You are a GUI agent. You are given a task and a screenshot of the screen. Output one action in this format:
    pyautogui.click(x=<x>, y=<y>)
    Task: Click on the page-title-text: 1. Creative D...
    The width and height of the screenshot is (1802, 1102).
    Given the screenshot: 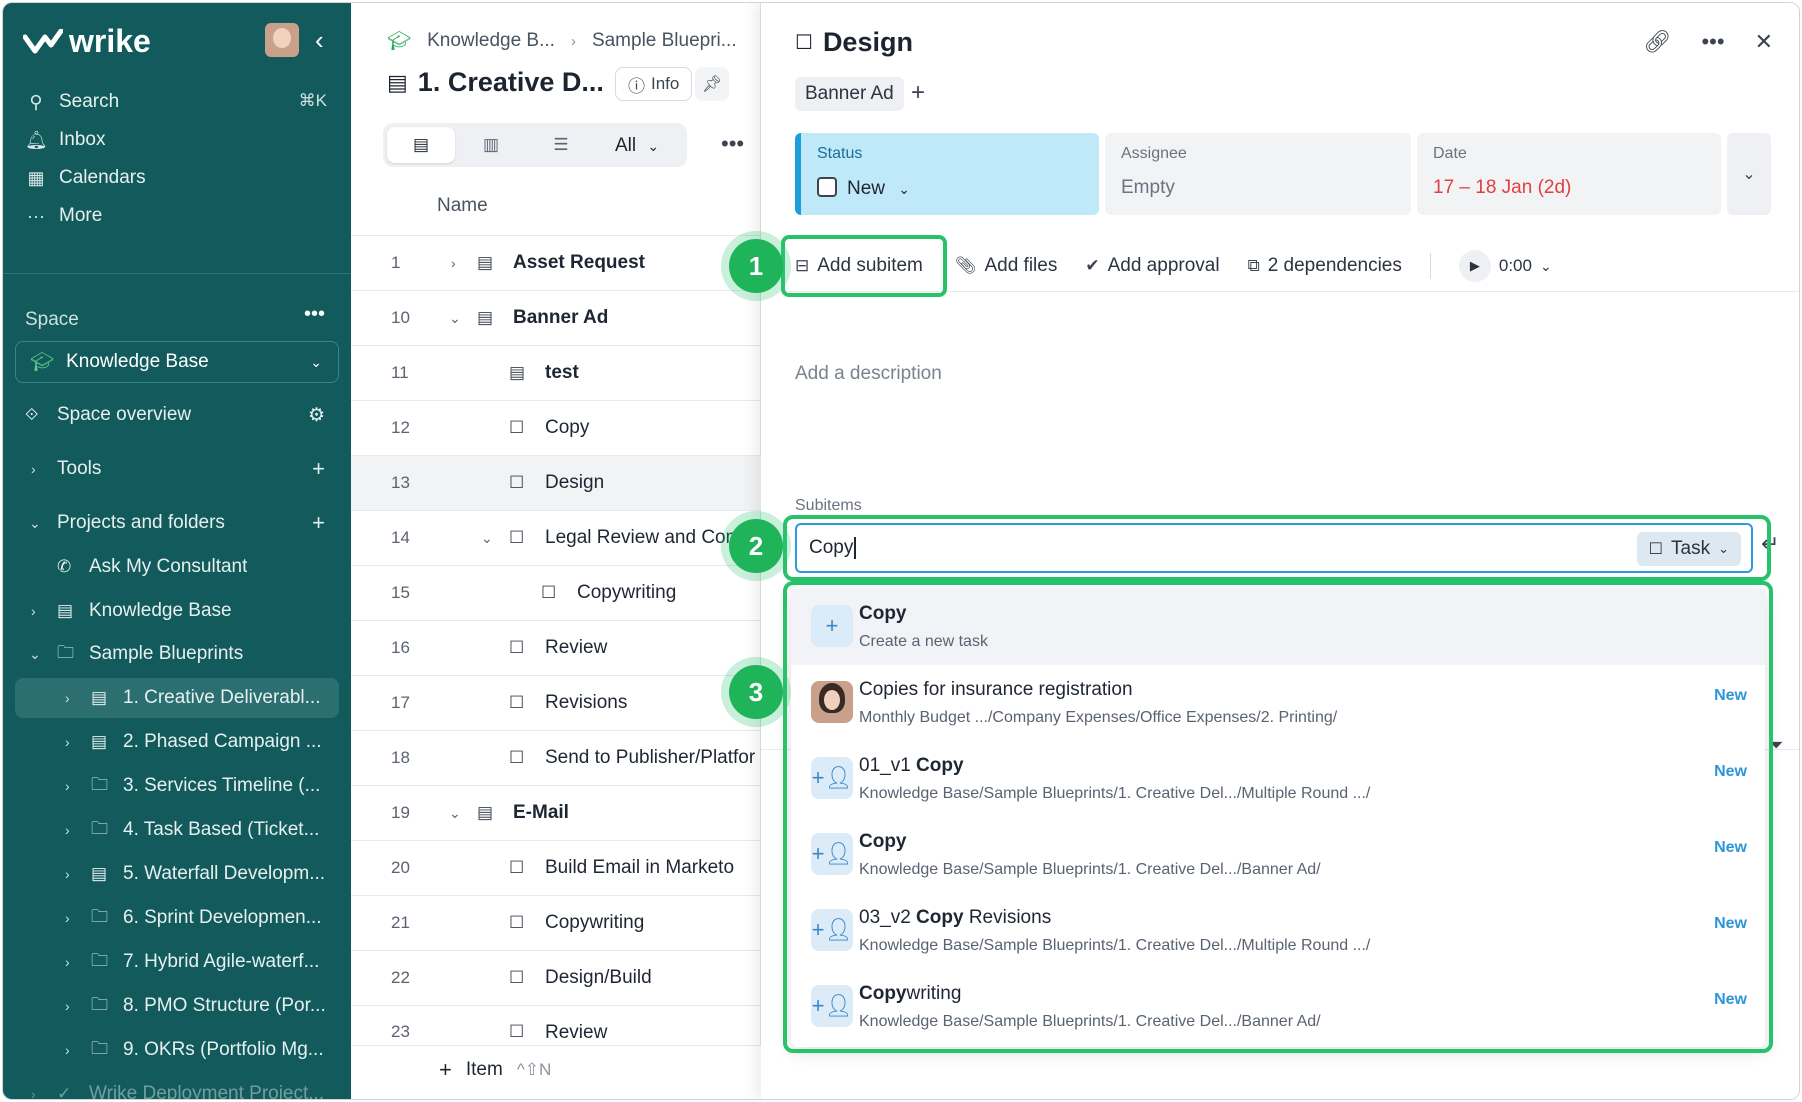 What is the action you would take?
    pyautogui.click(x=511, y=82)
    